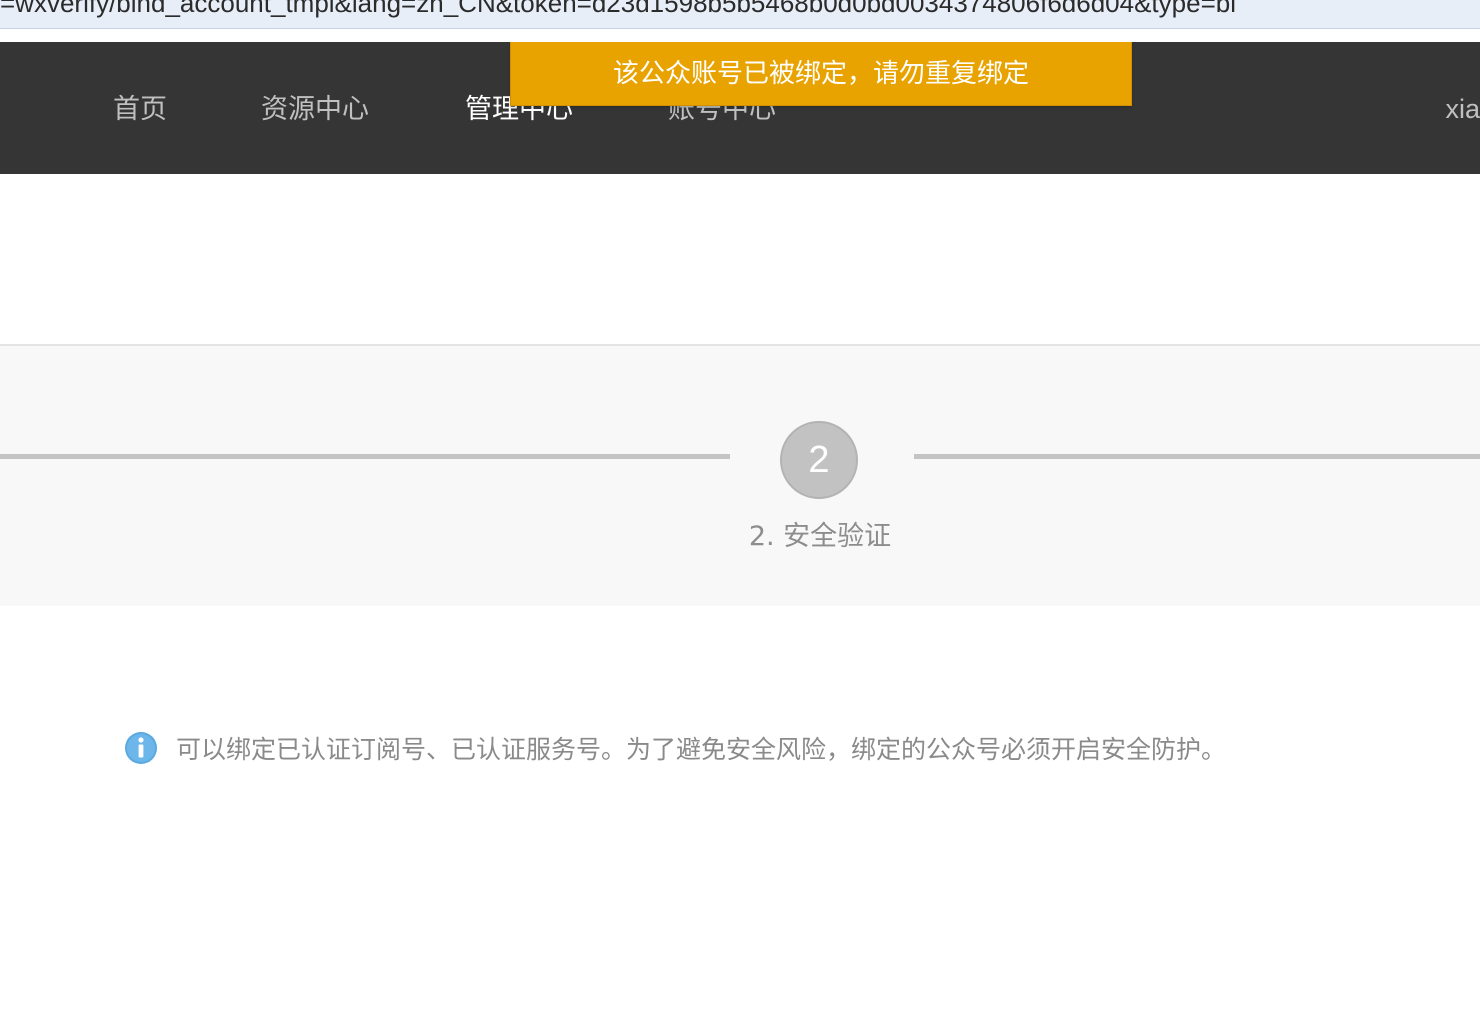  What do you see at coordinates (819, 460) in the screenshot?
I see `step-number-badge: 2` at bounding box center [819, 460].